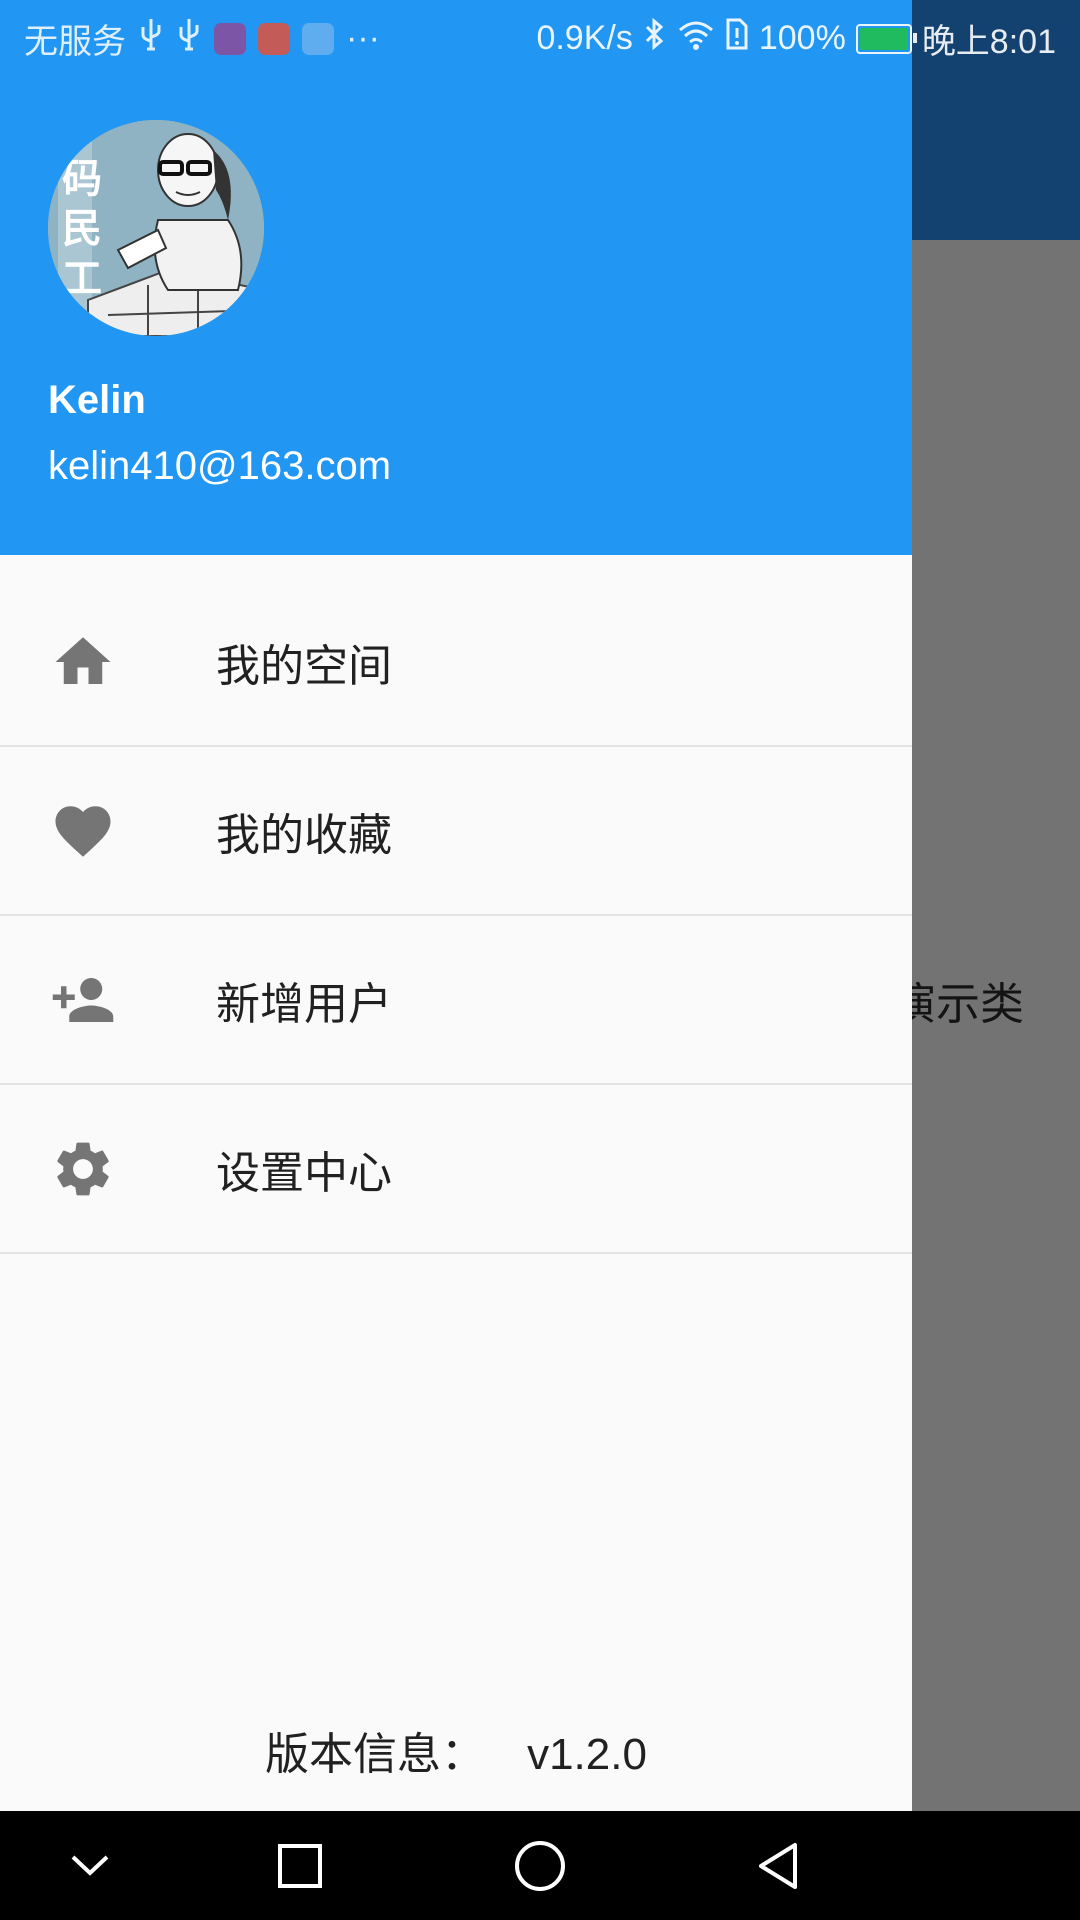 The image size is (1080, 1920). What do you see at coordinates (318, 38) in the screenshot?
I see `browser-app-icon` at bounding box center [318, 38].